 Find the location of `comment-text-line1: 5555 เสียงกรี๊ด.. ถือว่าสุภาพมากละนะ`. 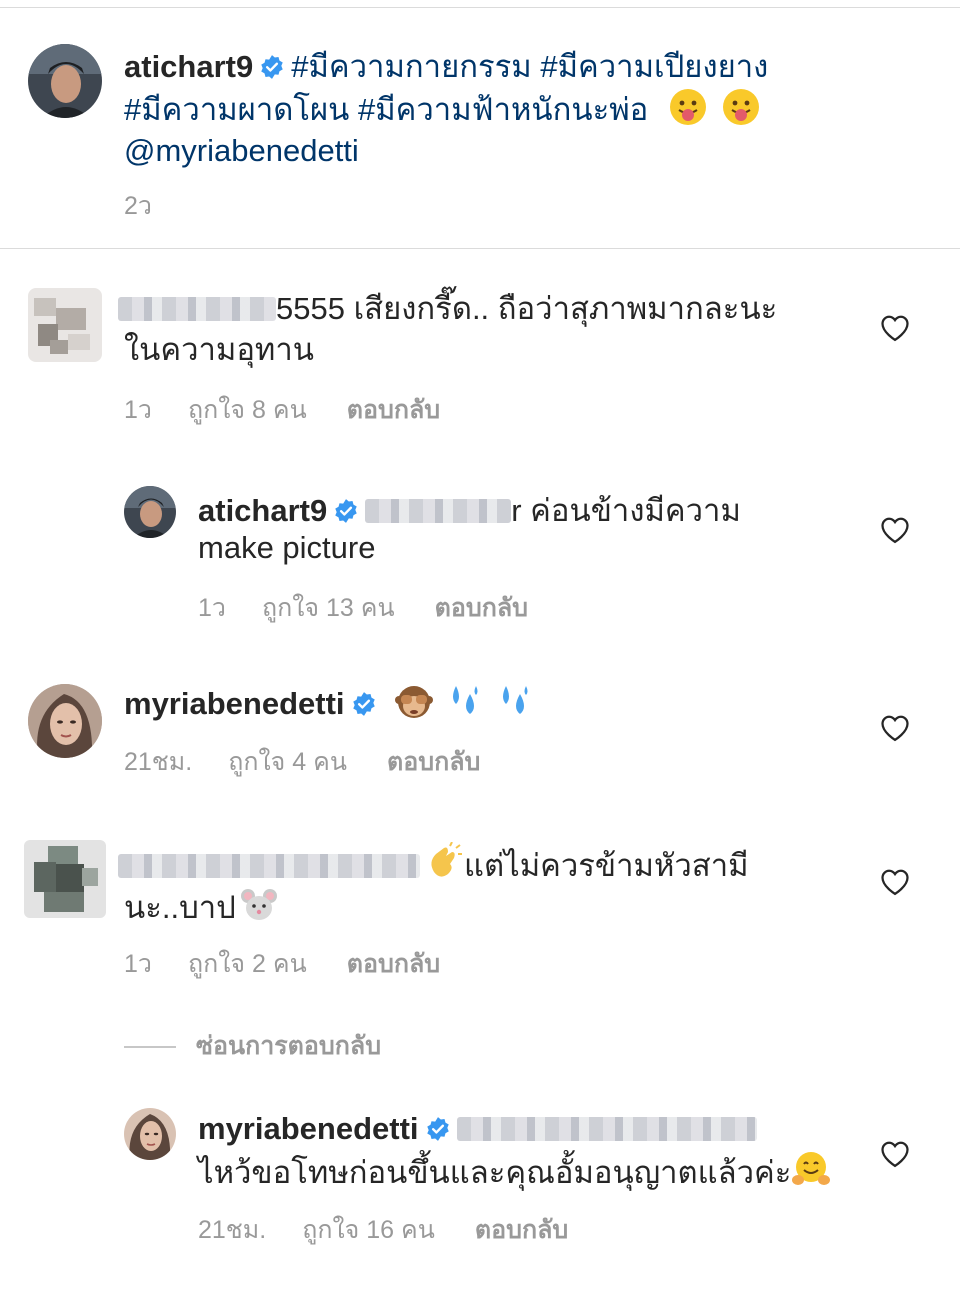

comment-text-line1: 5555 เสียงกรี๊ด.. ถือว่าสุภาพมากละนะ is located at coordinates (527, 308).